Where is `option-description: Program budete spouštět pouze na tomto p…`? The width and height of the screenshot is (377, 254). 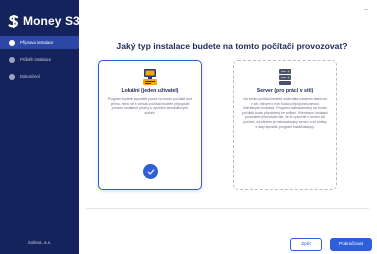 option-description: Program budete spouštět pouze na tomto p… is located at coordinates (150, 106).